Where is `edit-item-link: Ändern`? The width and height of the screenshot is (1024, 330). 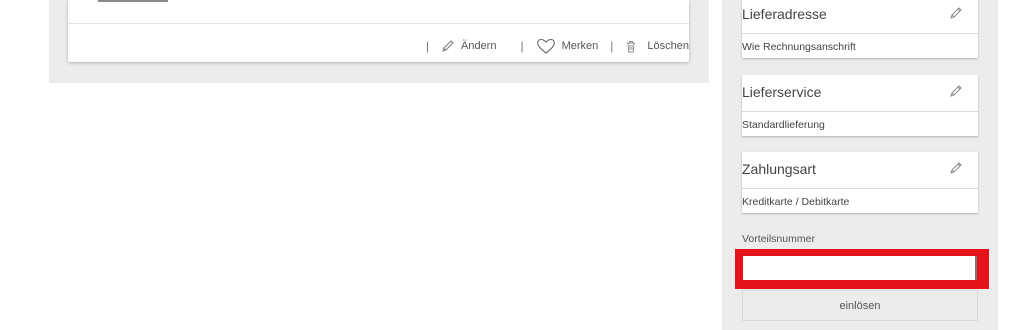 edit-item-link: Ändern is located at coordinates (468, 46).